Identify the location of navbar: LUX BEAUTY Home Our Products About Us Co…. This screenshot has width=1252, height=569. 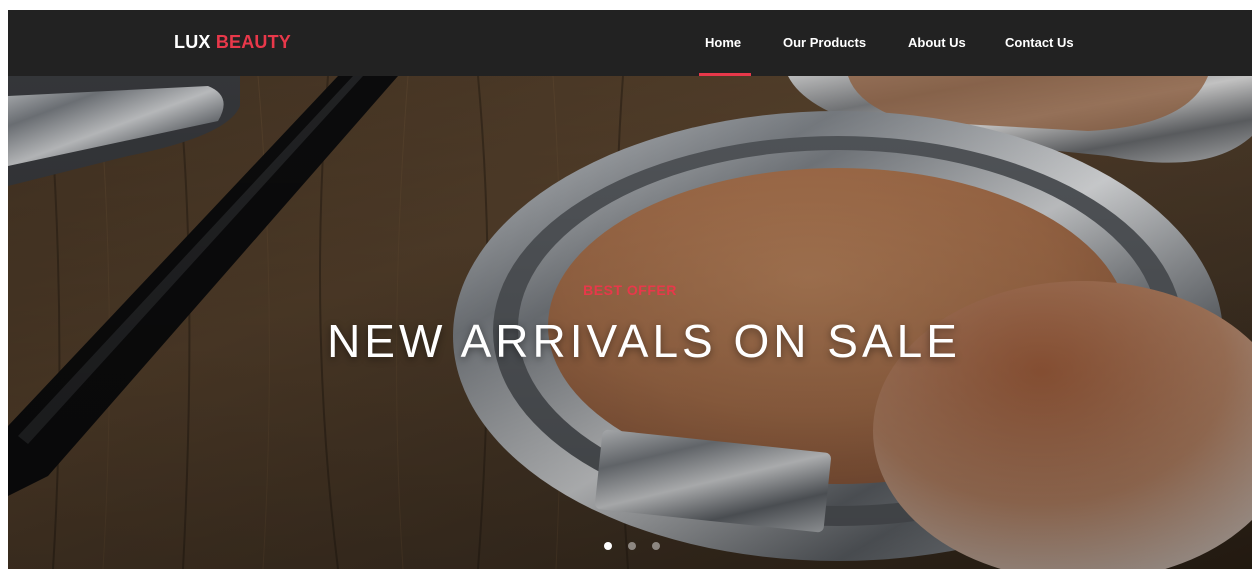
(630, 43).